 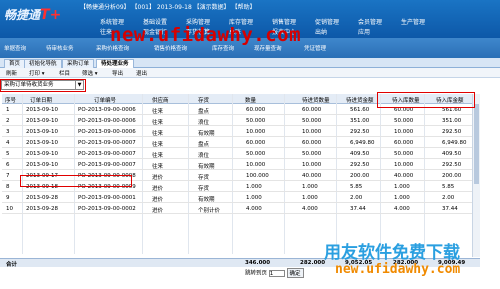 I want to click on menu-item-member: 会员管理, so click(x=370, y=21).